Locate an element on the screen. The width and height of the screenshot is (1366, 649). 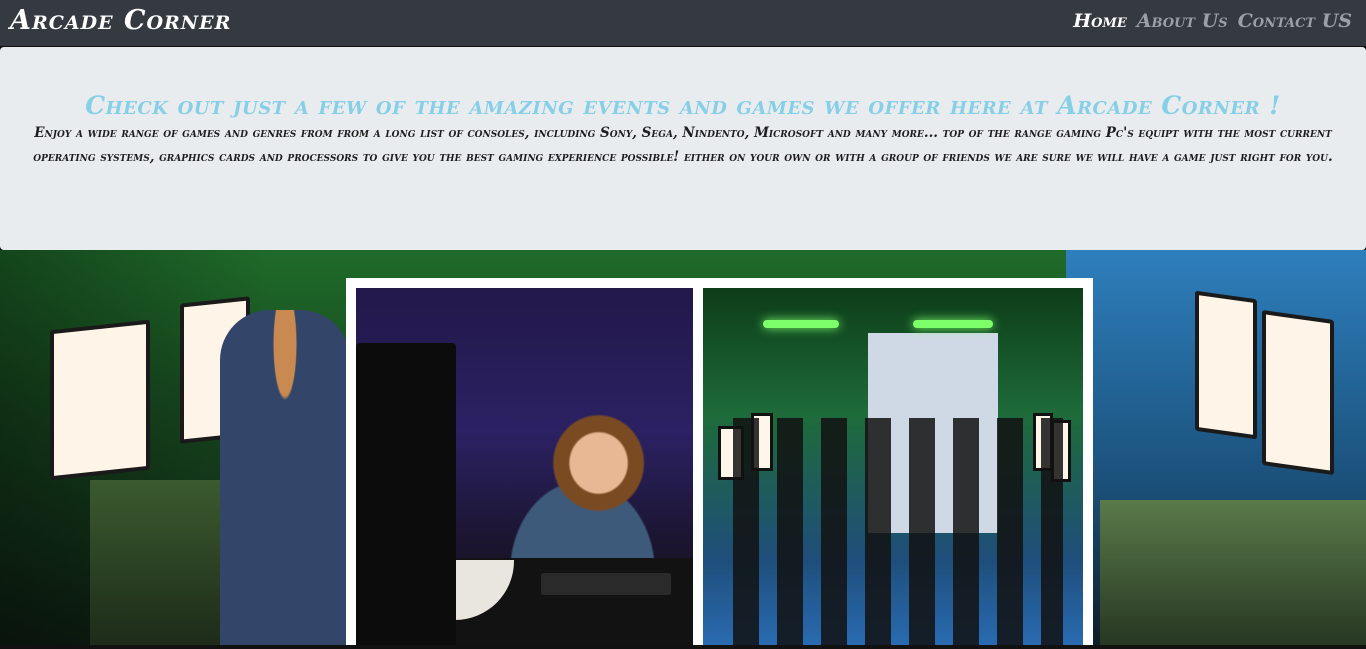
hero-gamer-figure is located at coordinates (285, 479).